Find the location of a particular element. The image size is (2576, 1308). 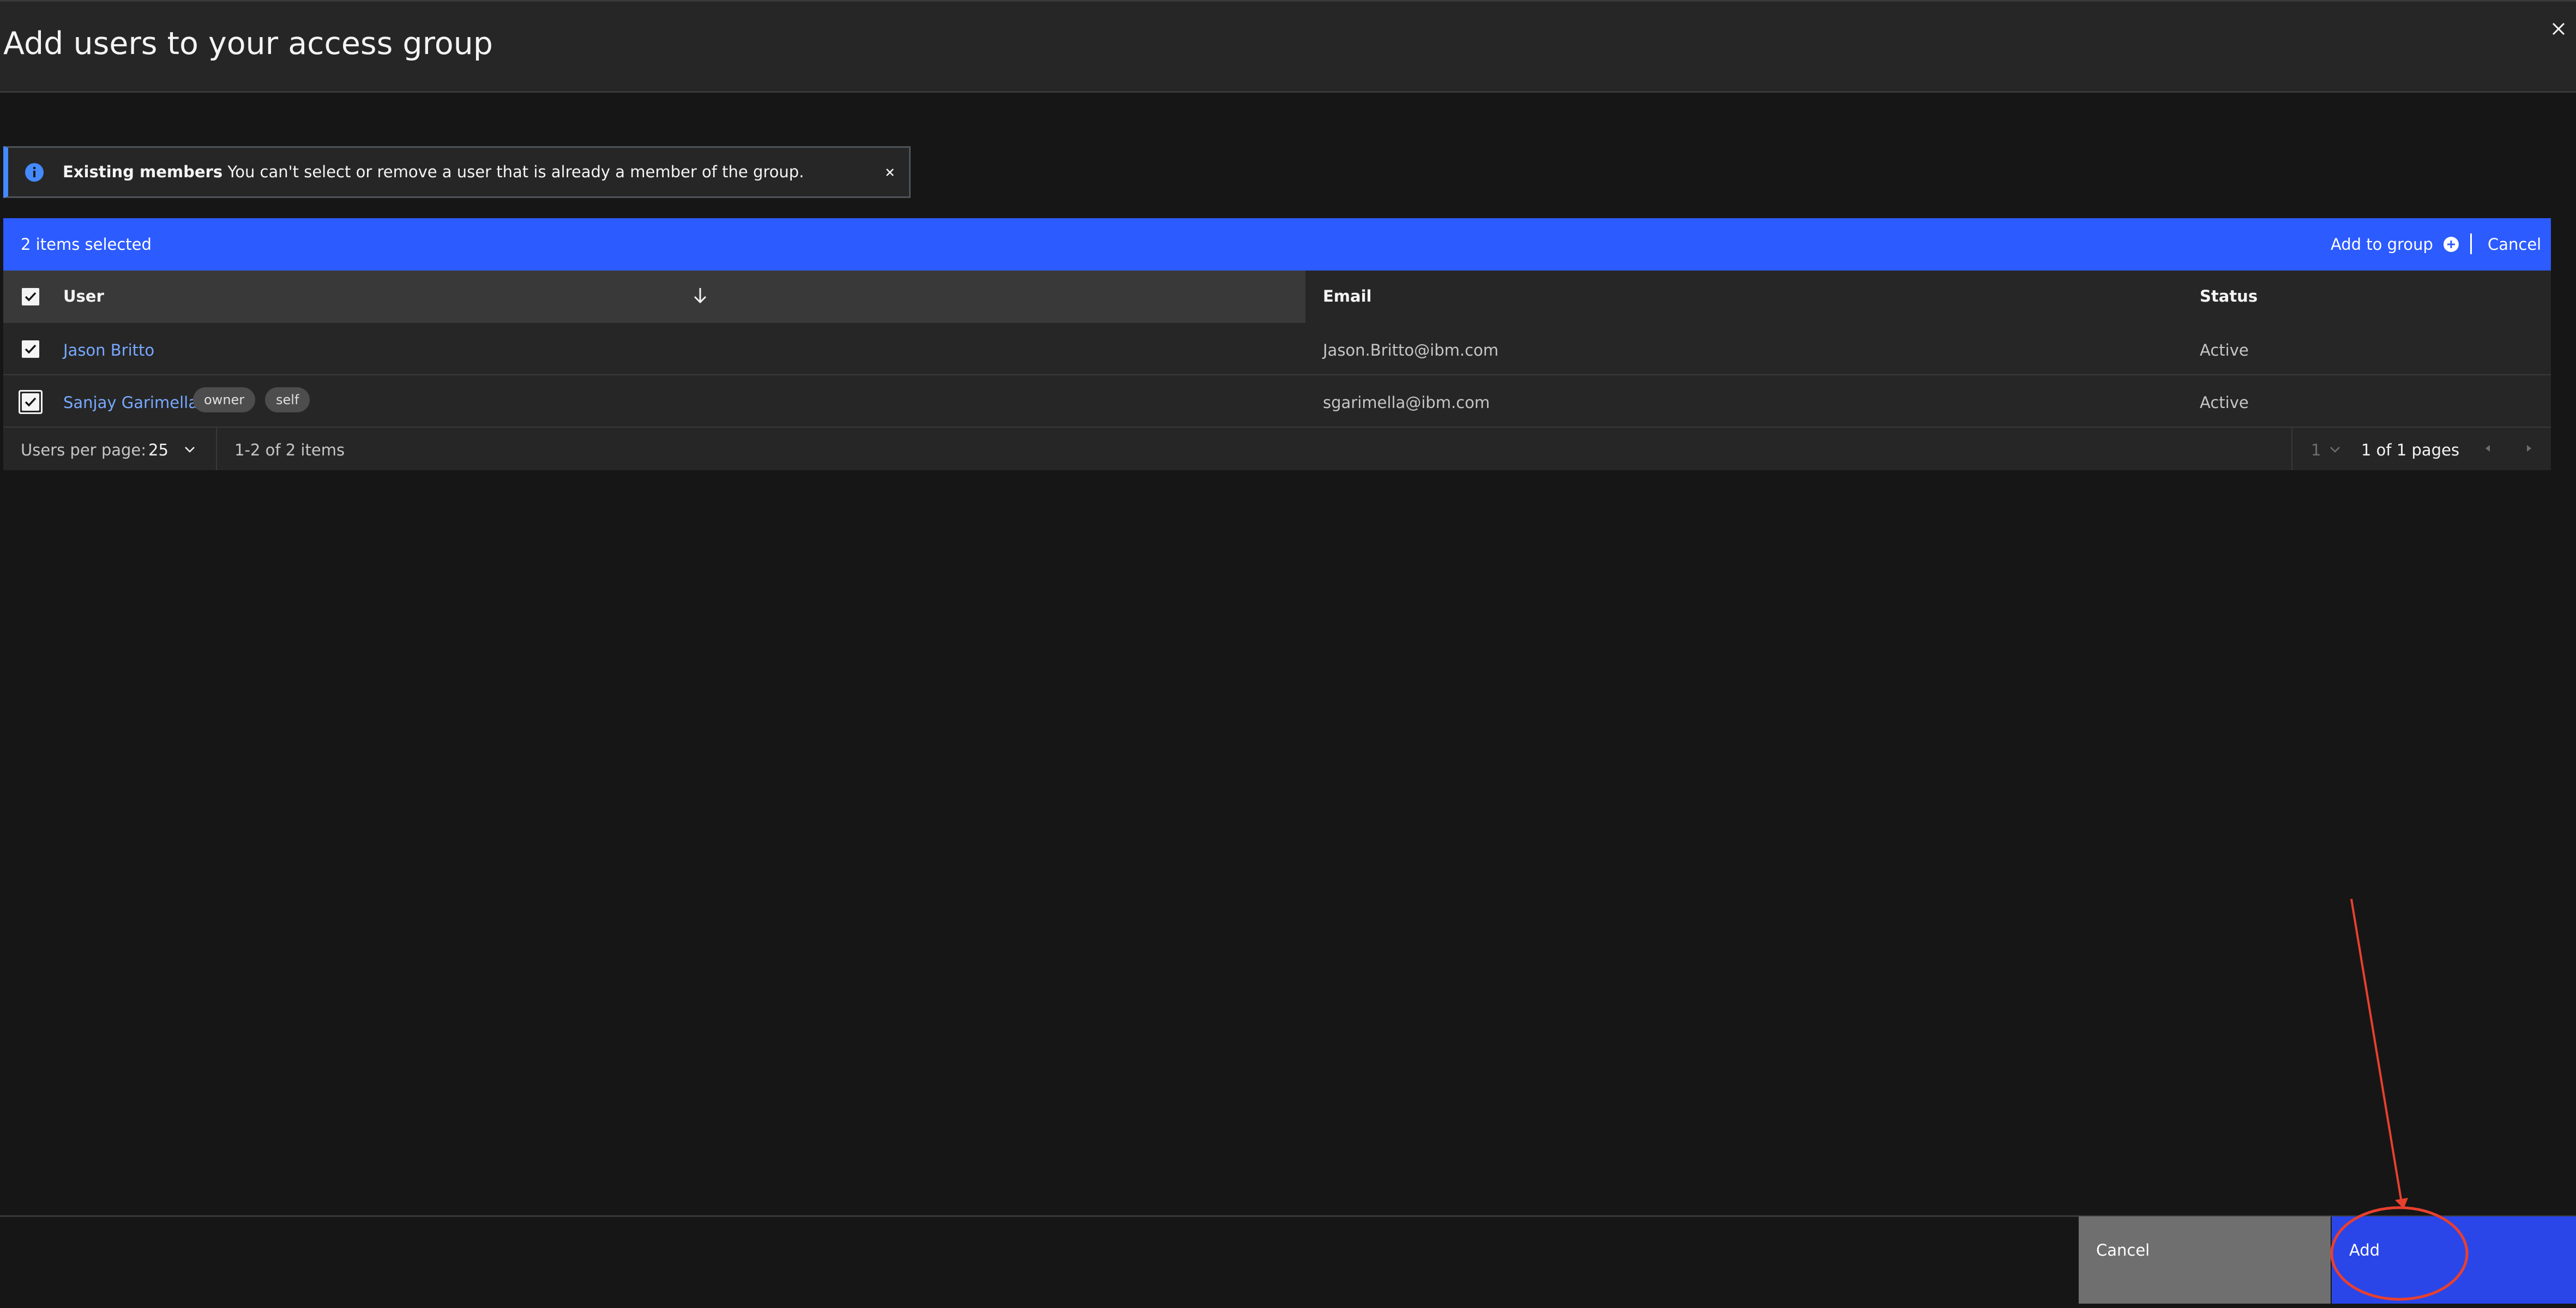

add-button-label: Add is located at coordinates (2364, 1250).